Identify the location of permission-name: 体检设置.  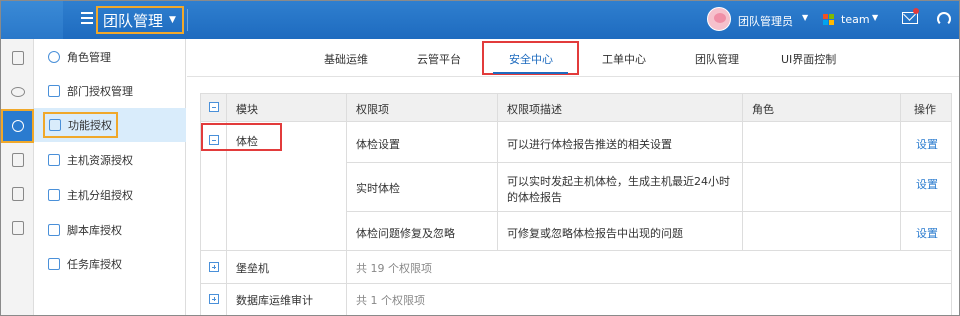
(378, 144).